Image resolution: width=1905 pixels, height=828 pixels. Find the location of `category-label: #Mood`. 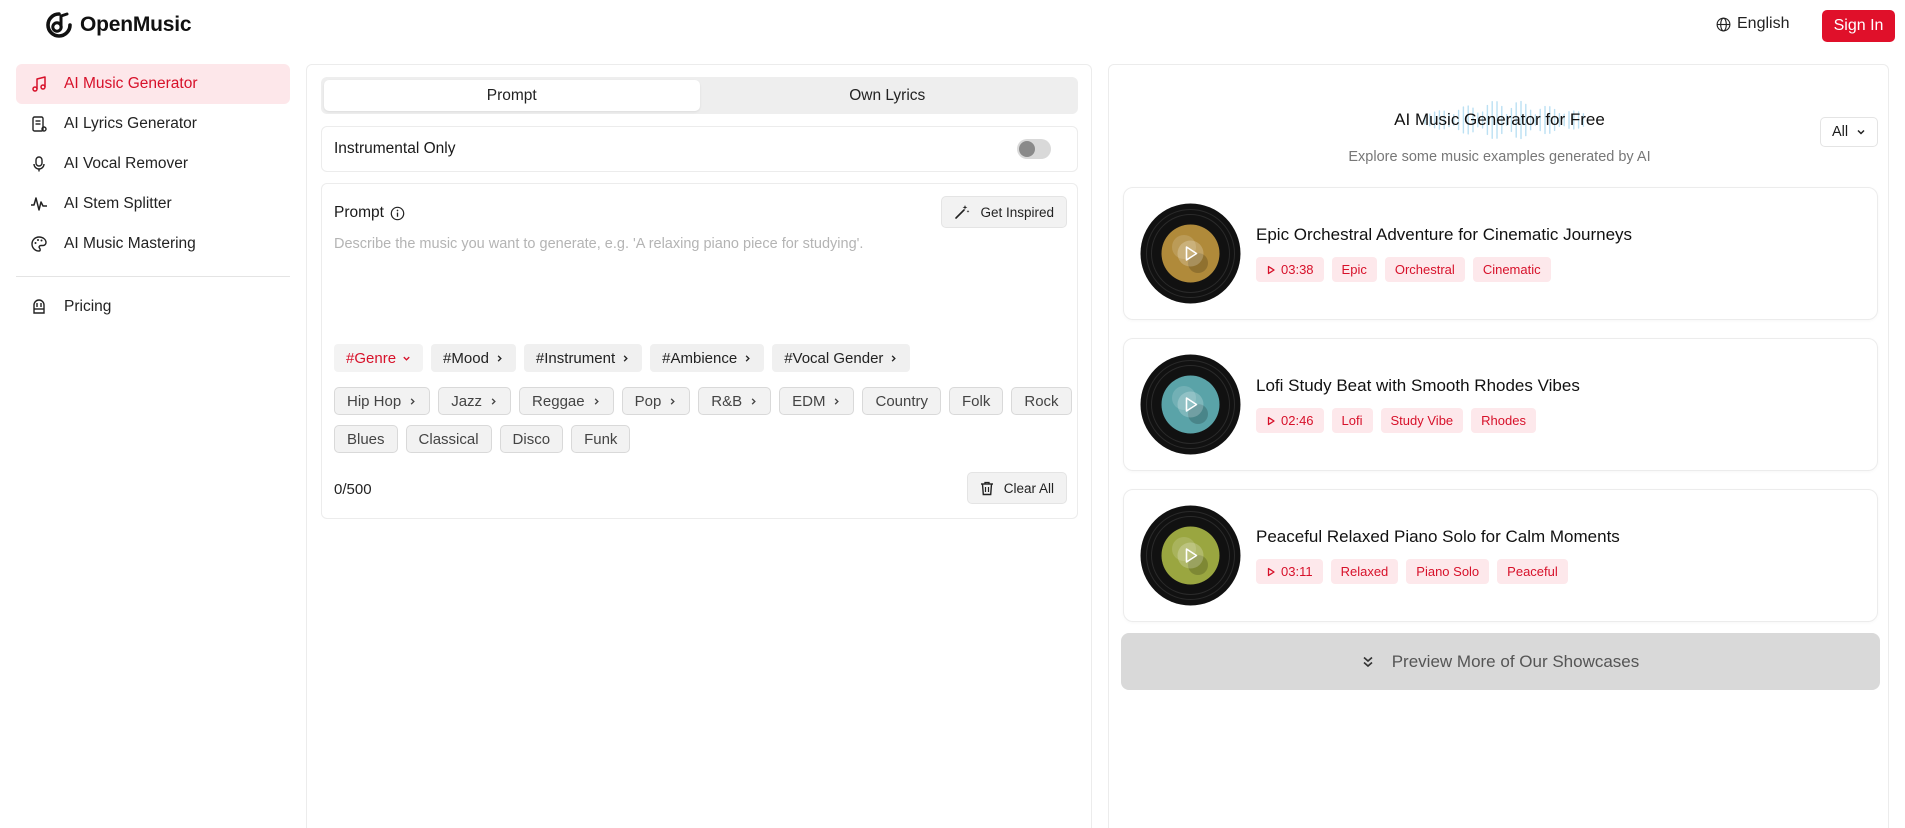

category-label: #Mood is located at coordinates (466, 358).